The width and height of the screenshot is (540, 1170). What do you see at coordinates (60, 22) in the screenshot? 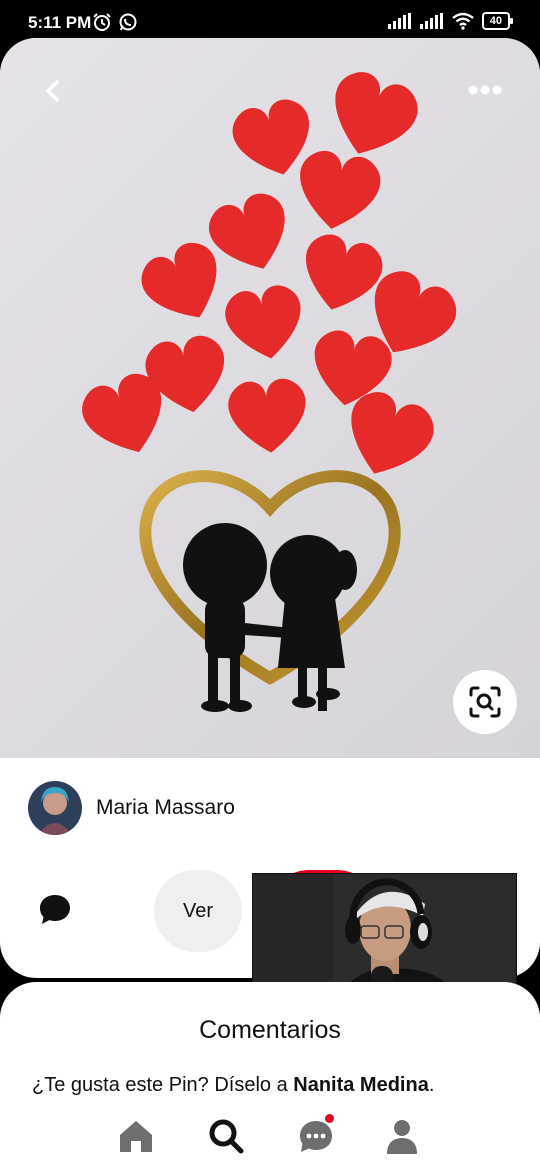
I see `status-time: 5:11 PM` at bounding box center [60, 22].